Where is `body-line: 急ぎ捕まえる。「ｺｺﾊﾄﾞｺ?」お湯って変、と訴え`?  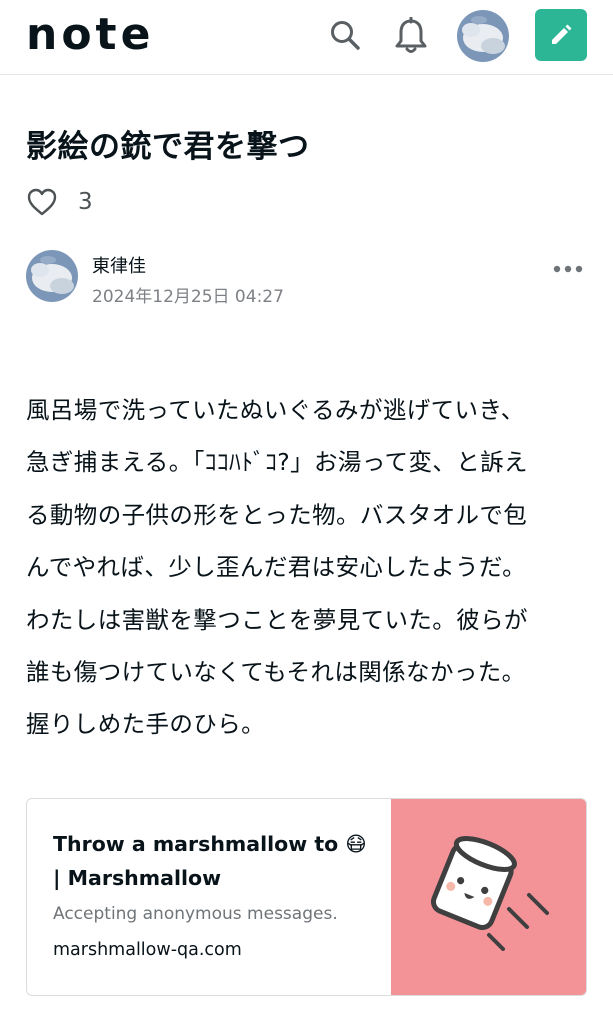
body-line: 急ぎ捕まえる。「ｺｺﾊﾄﾞｺ?」お湯って変、と訴え is located at coordinates (277, 462).